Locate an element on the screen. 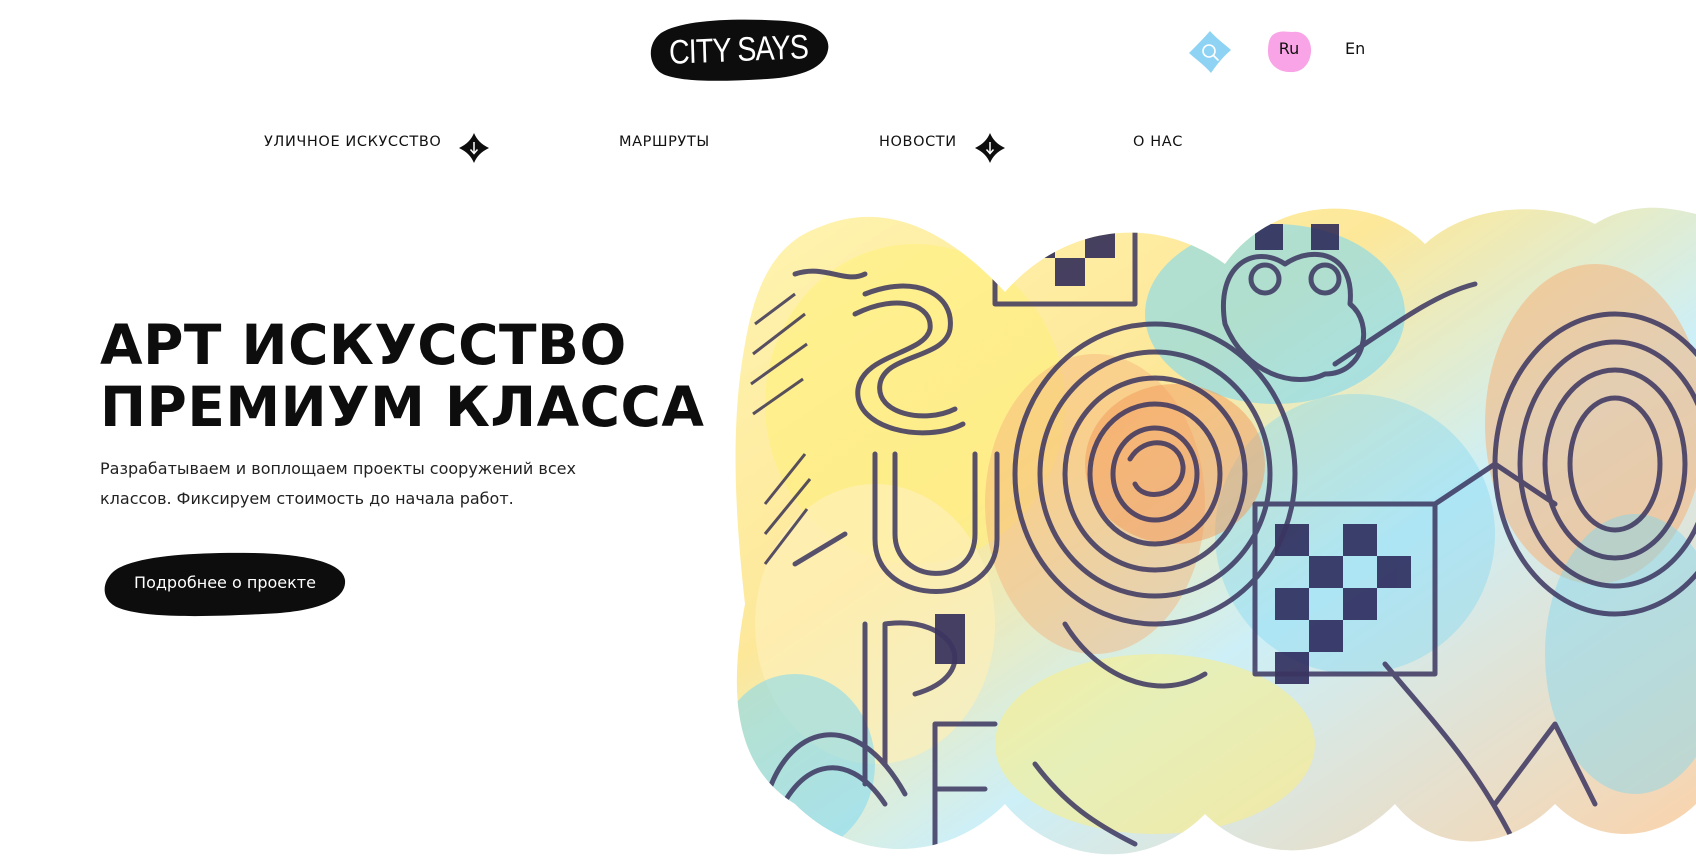  search-button is located at coordinates (1210, 52).